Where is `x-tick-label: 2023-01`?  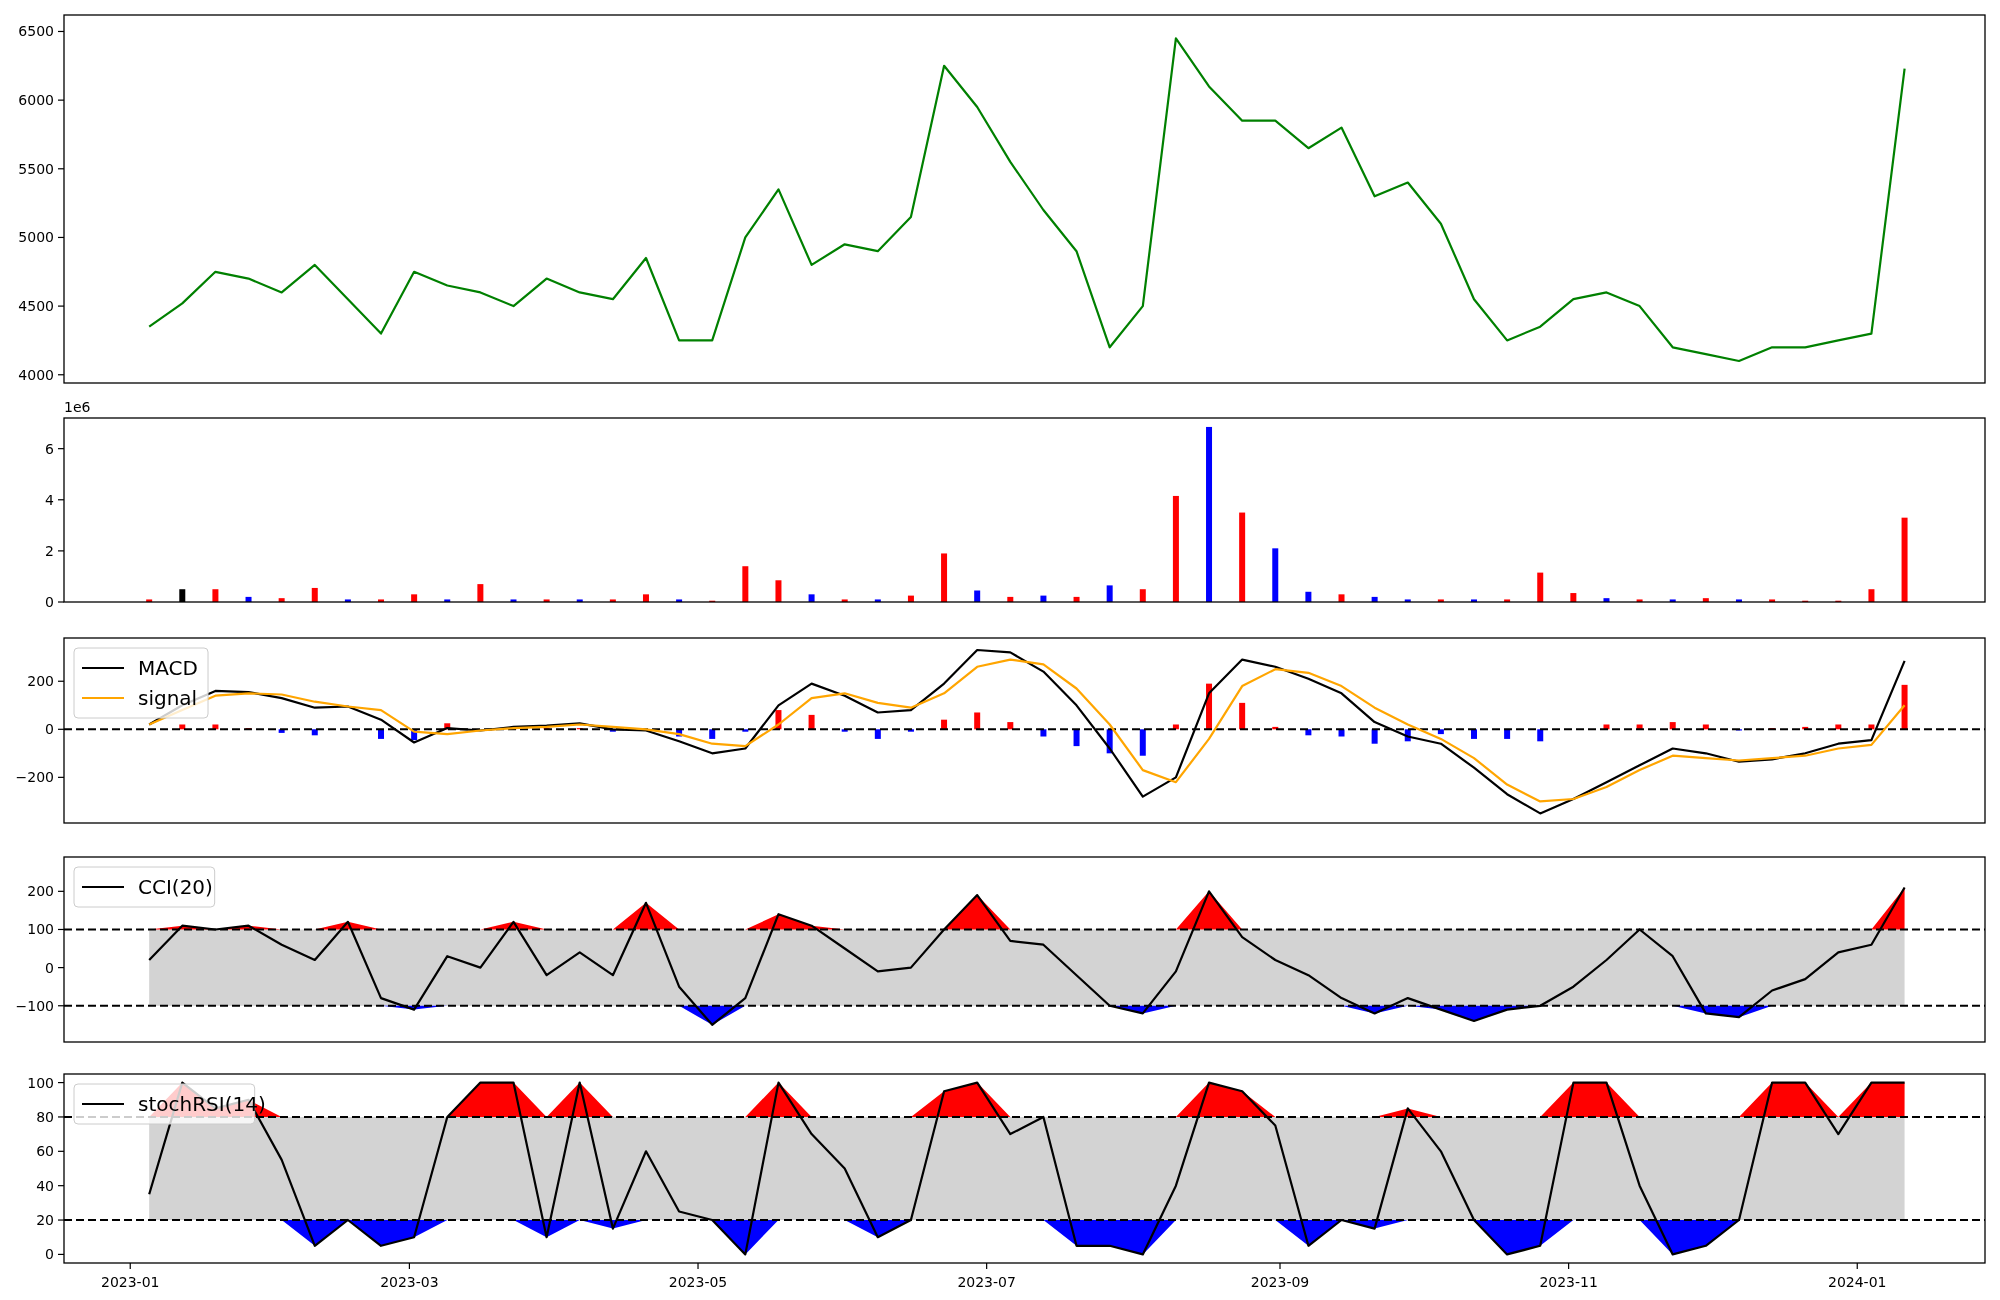
x-tick-label: 2023-01 is located at coordinates (130, 1282).